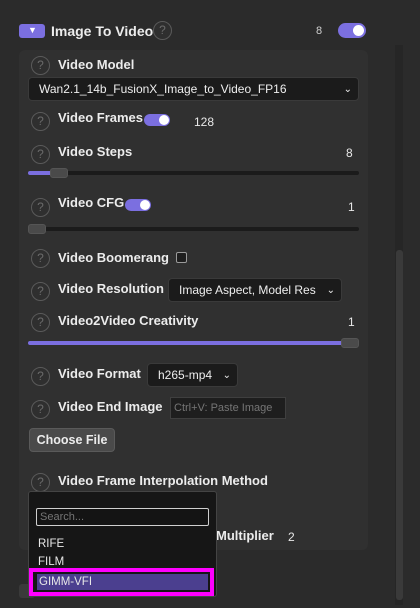  I want to click on video-steps-label: Video Steps, so click(95, 151).